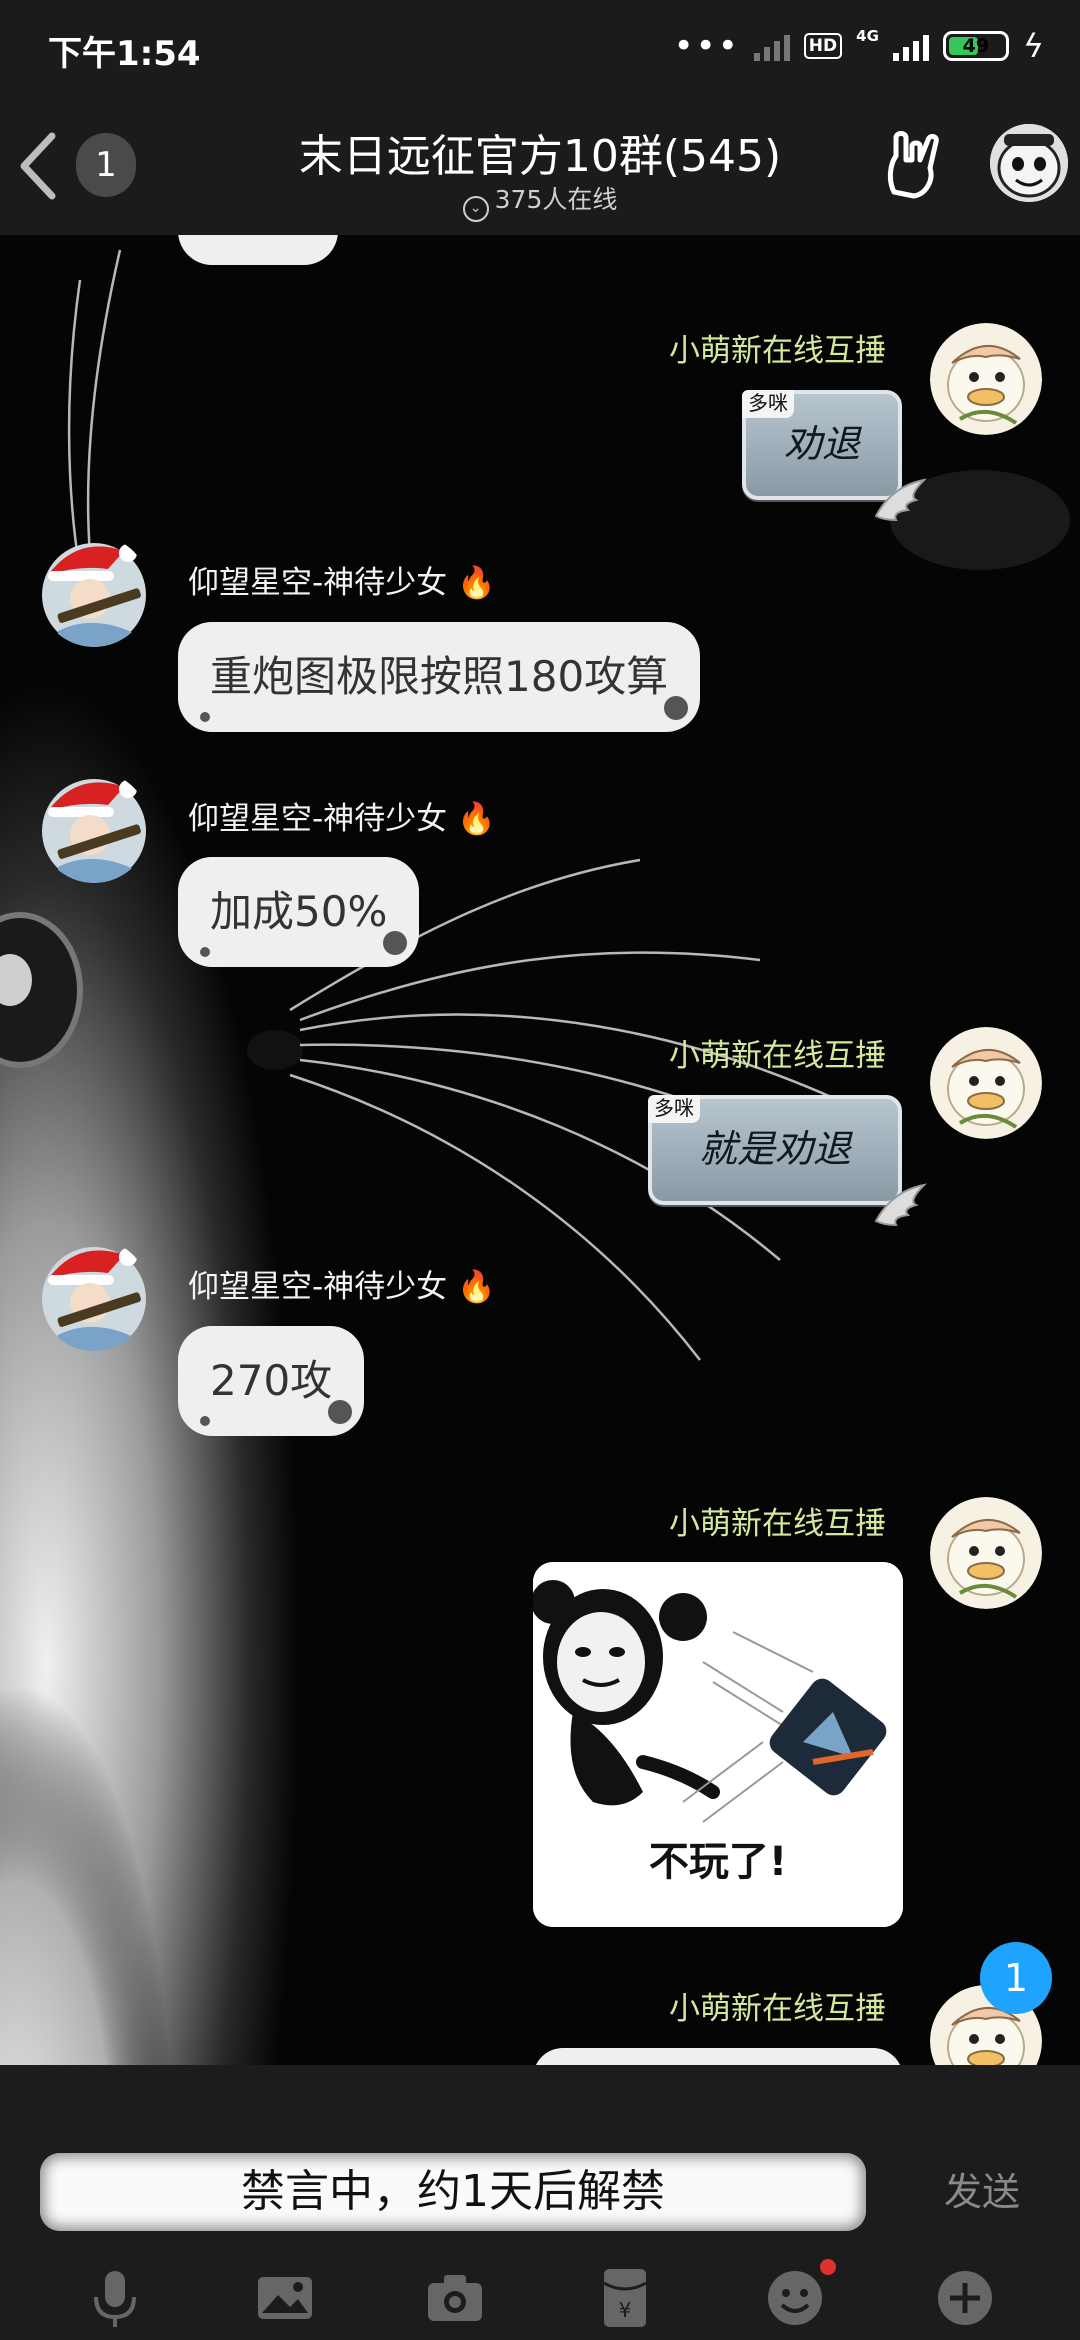 The image size is (1080, 2340). I want to click on online-count: 375人在线, so click(556, 199).